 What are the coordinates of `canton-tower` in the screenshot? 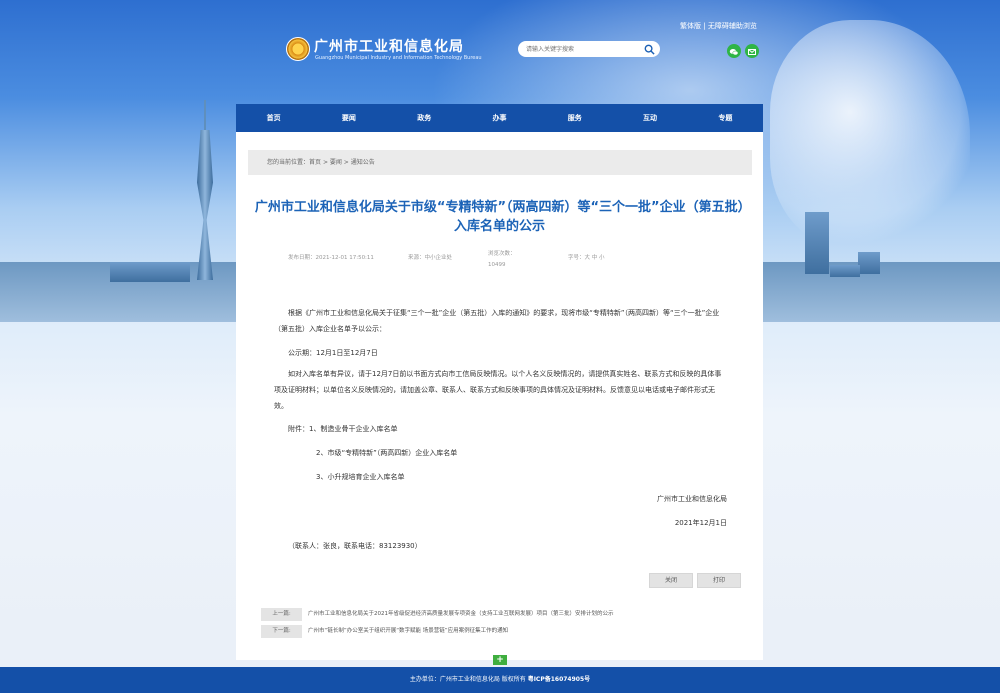 It's located at (205, 205).